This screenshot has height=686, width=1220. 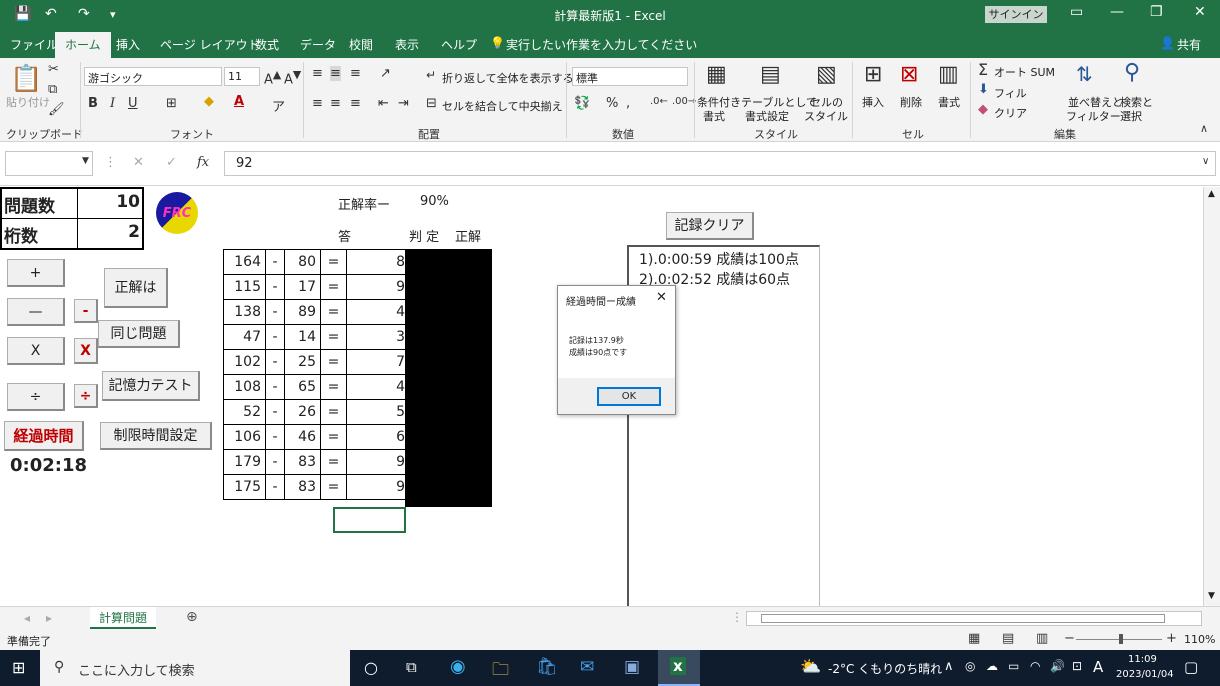 What do you see at coordinates (992, 666) in the screenshot?
I see `onedrive-icon: ☁` at bounding box center [992, 666].